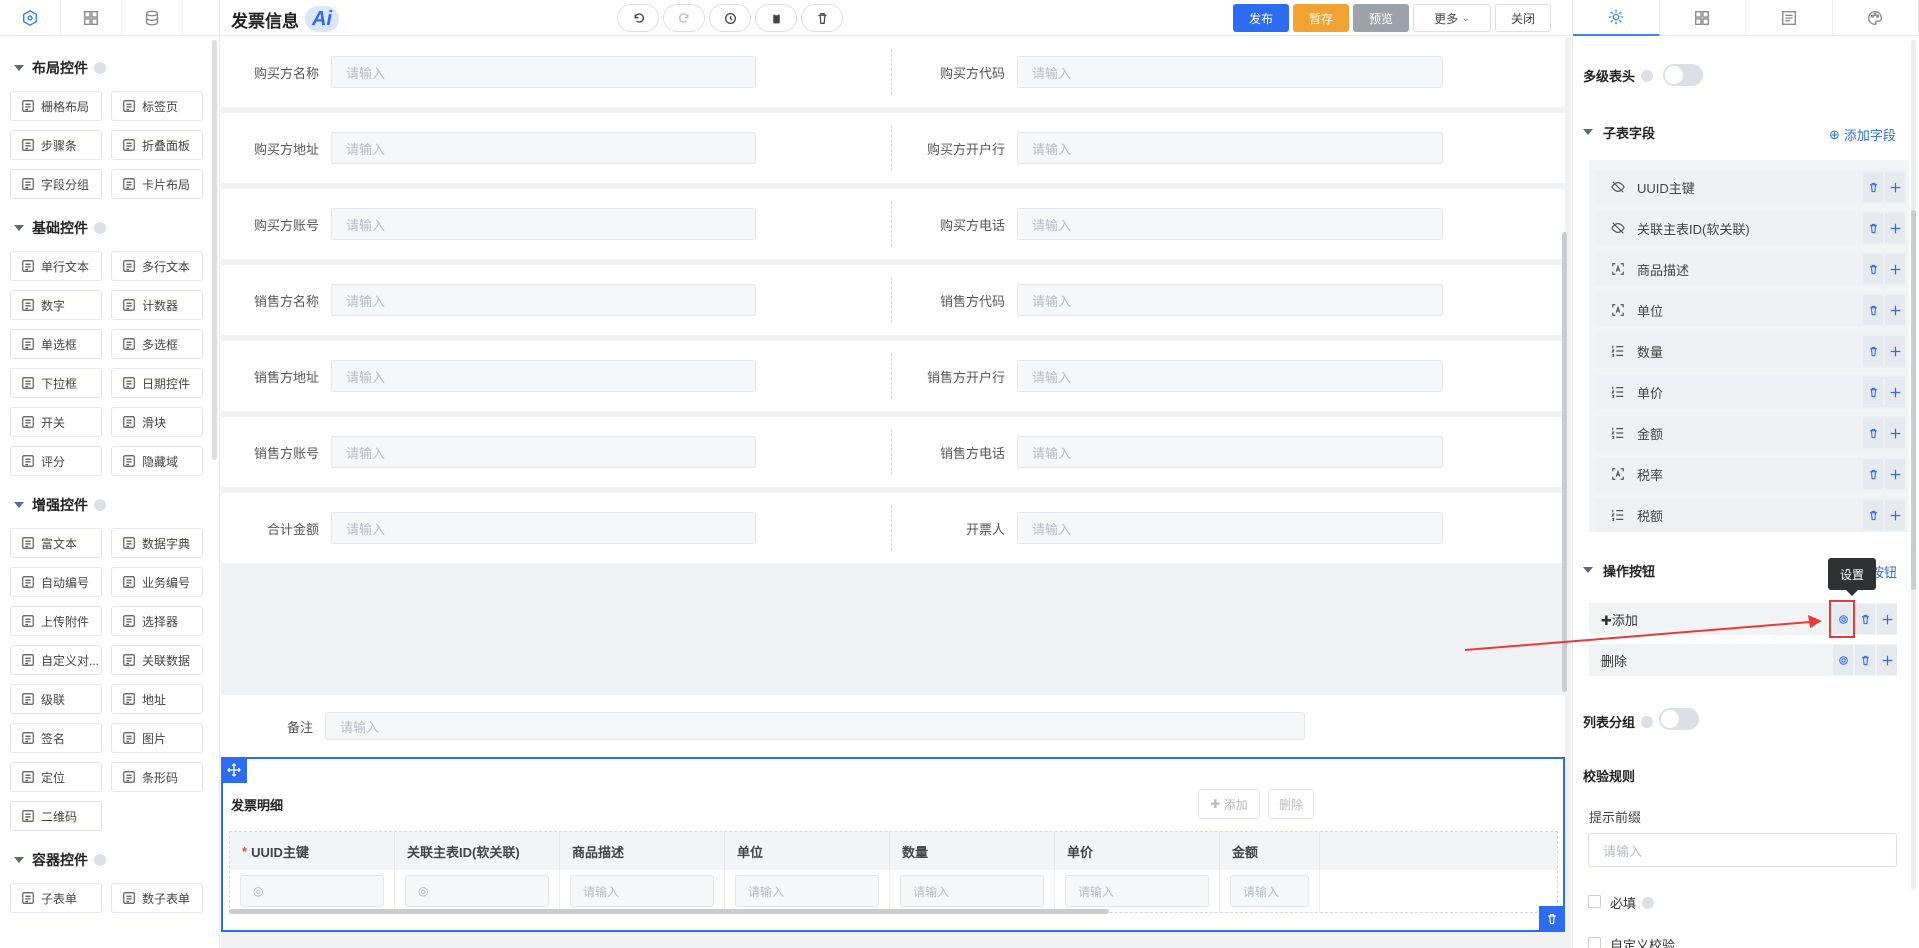  I want to click on component-item: 下拉框, so click(56, 383).